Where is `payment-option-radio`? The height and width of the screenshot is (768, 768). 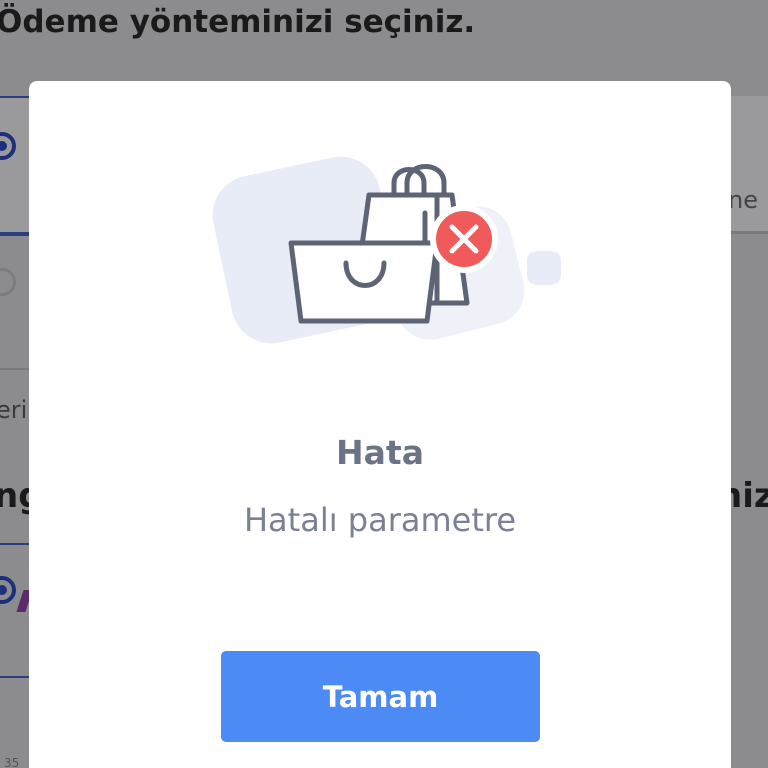
payment-option-radio is located at coordinates (8, 282).